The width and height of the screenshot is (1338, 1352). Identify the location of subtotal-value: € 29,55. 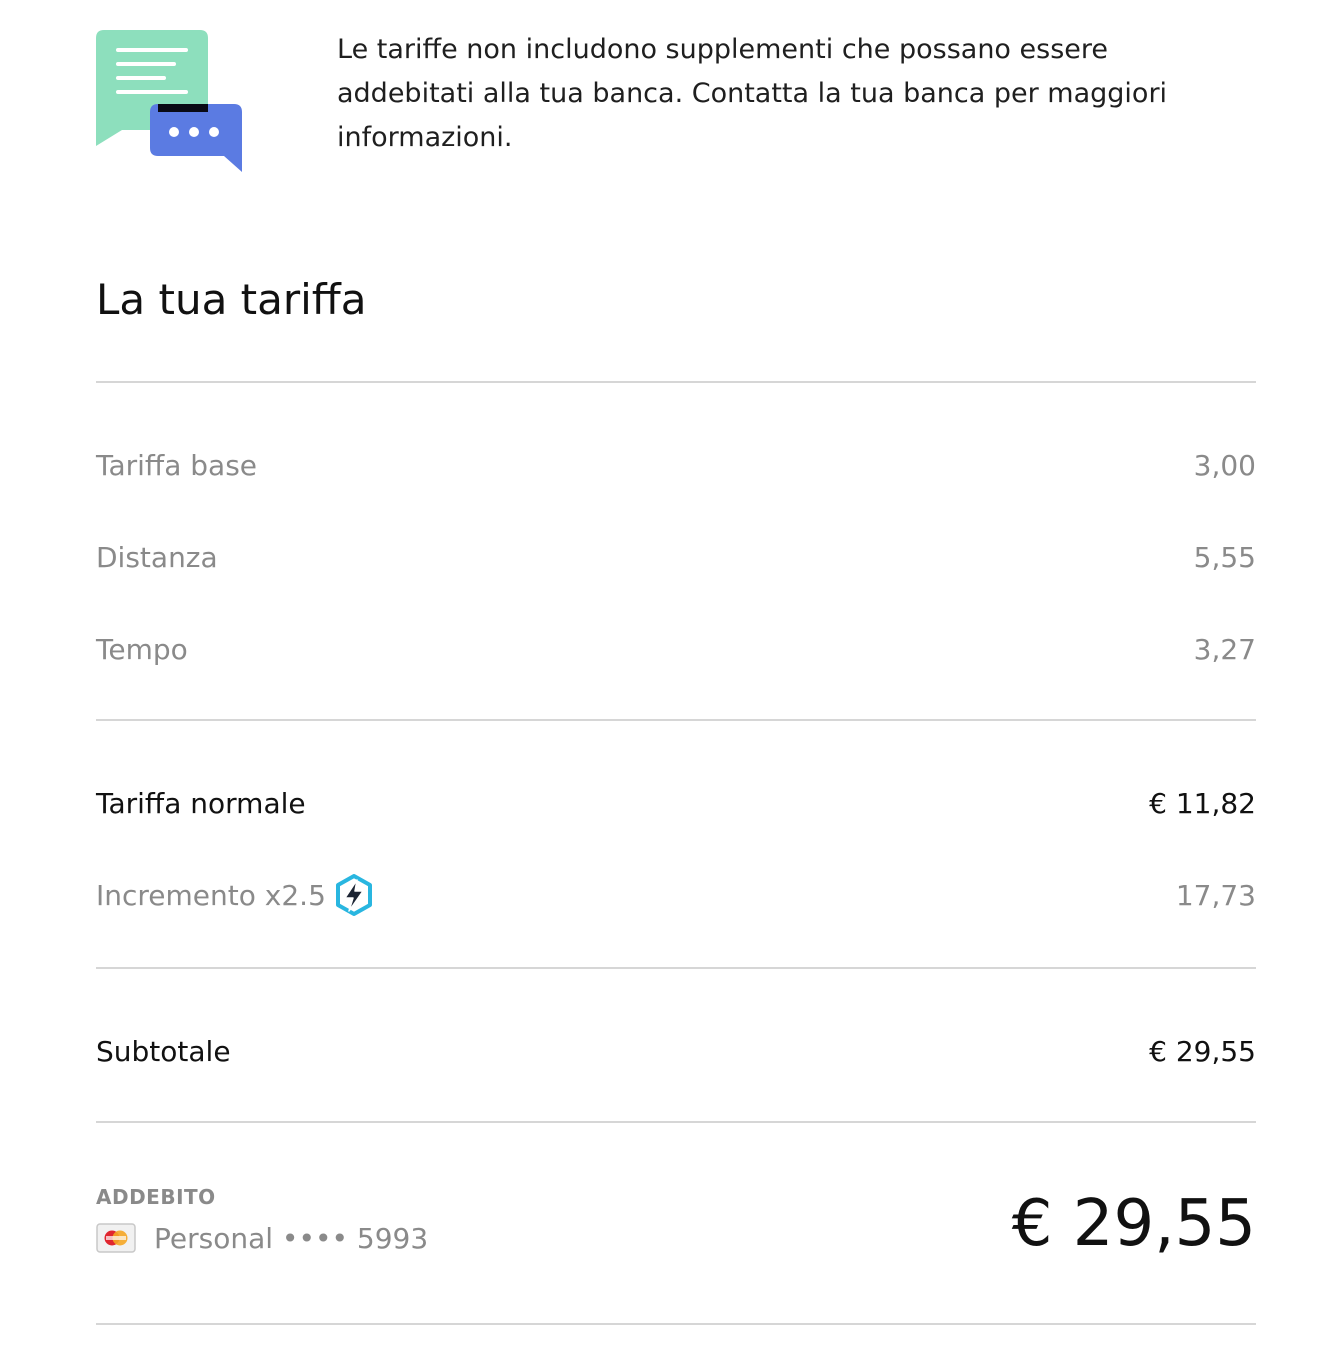
(1202, 1051).